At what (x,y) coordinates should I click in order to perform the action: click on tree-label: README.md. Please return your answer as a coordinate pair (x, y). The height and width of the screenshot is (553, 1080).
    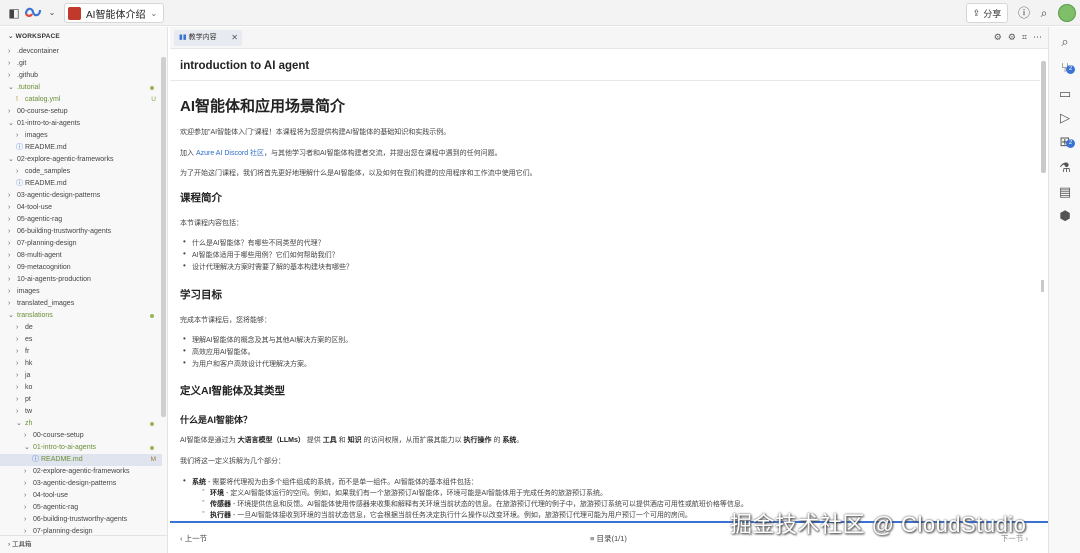
    Looking at the image, I should click on (46, 183).